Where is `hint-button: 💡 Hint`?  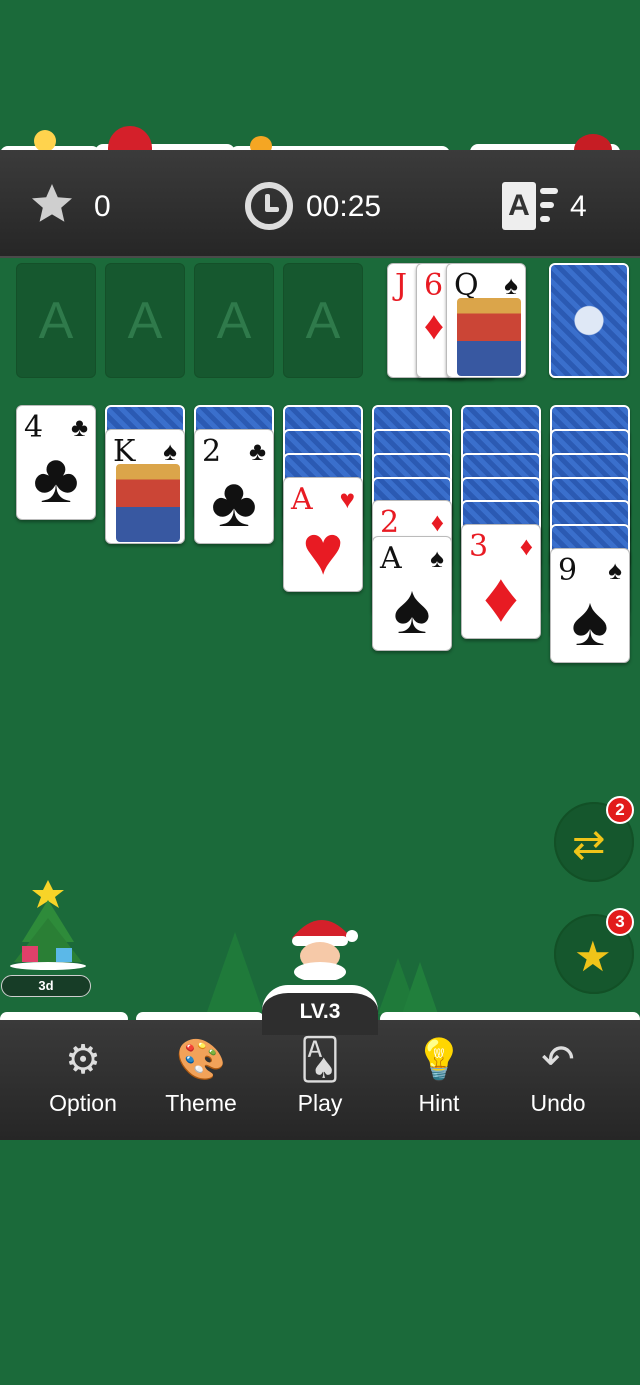 hint-button: 💡 Hint is located at coordinates (439, 1073).